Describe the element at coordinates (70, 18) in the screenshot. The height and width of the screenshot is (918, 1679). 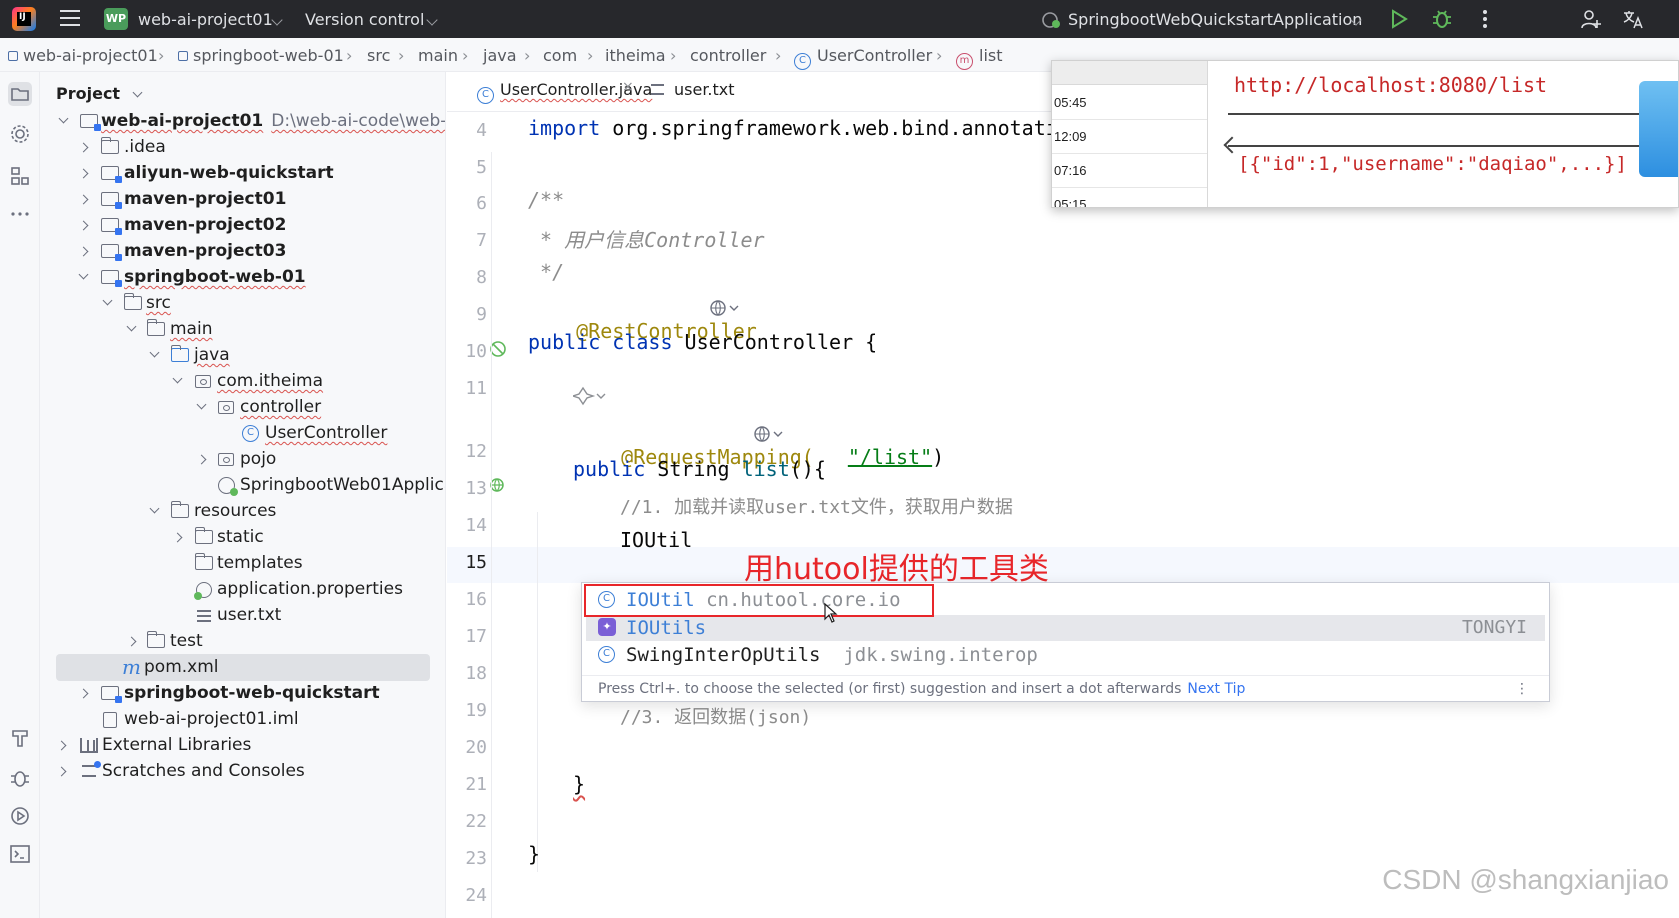
I see `main-menu-icon` at that location.